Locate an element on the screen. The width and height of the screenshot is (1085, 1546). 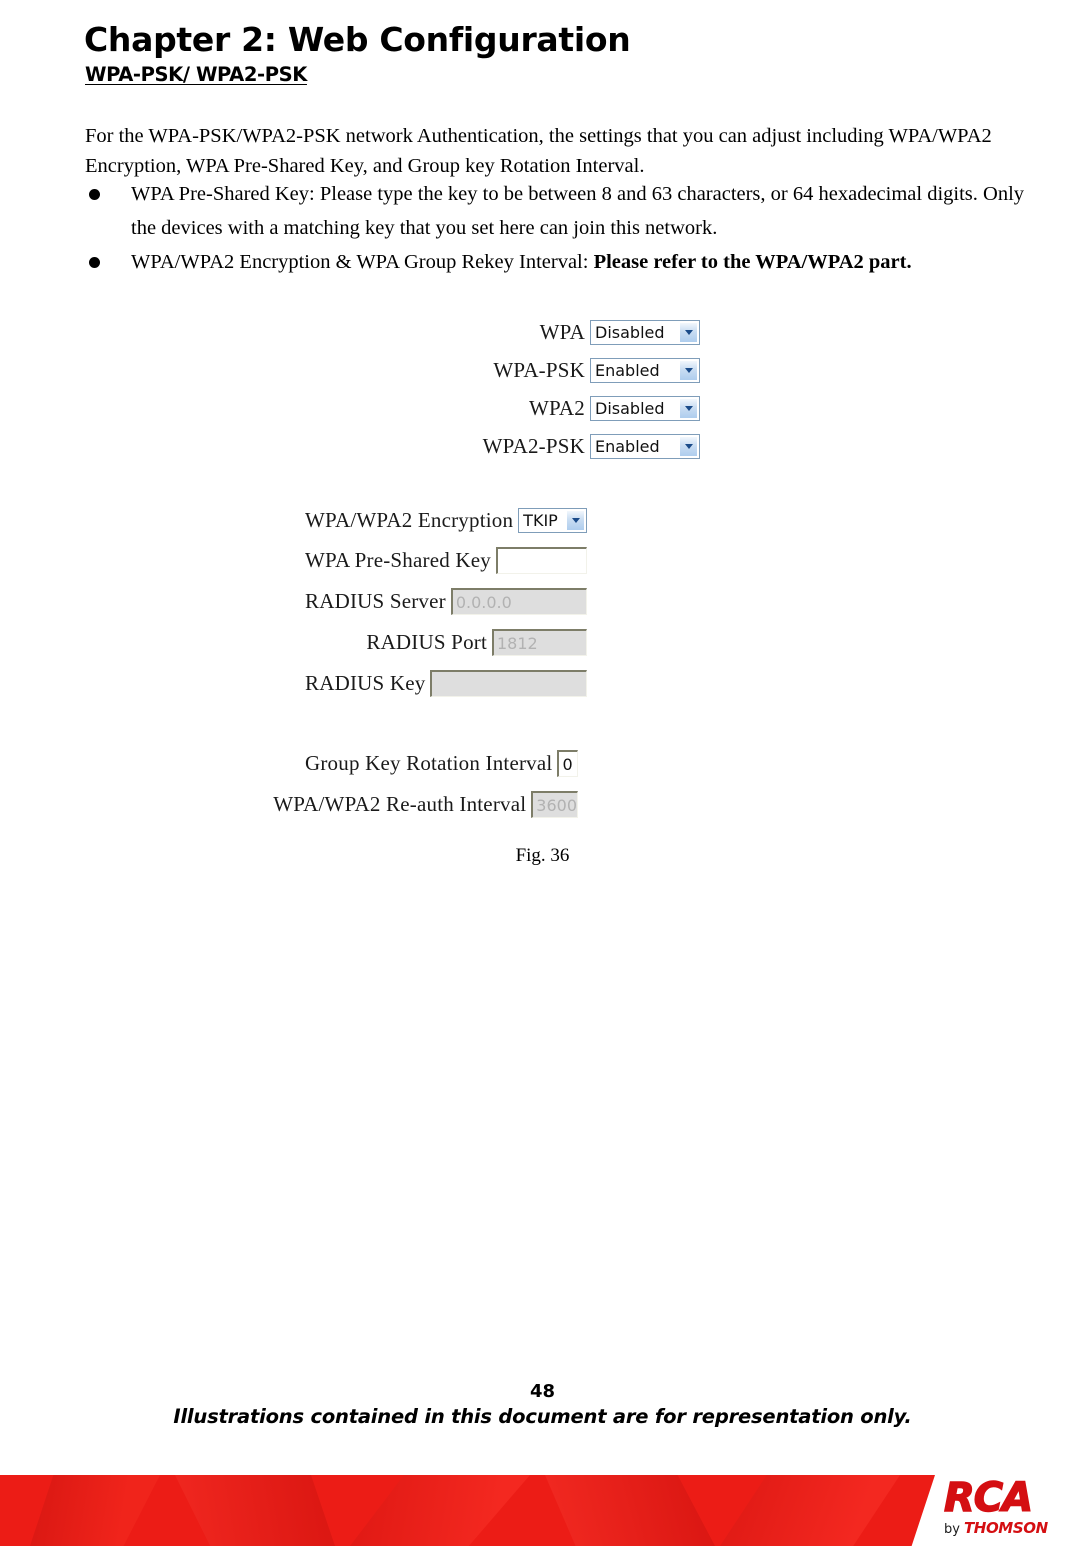
label-radius-key: RADIUS Key is located at coordinates (365, 683).